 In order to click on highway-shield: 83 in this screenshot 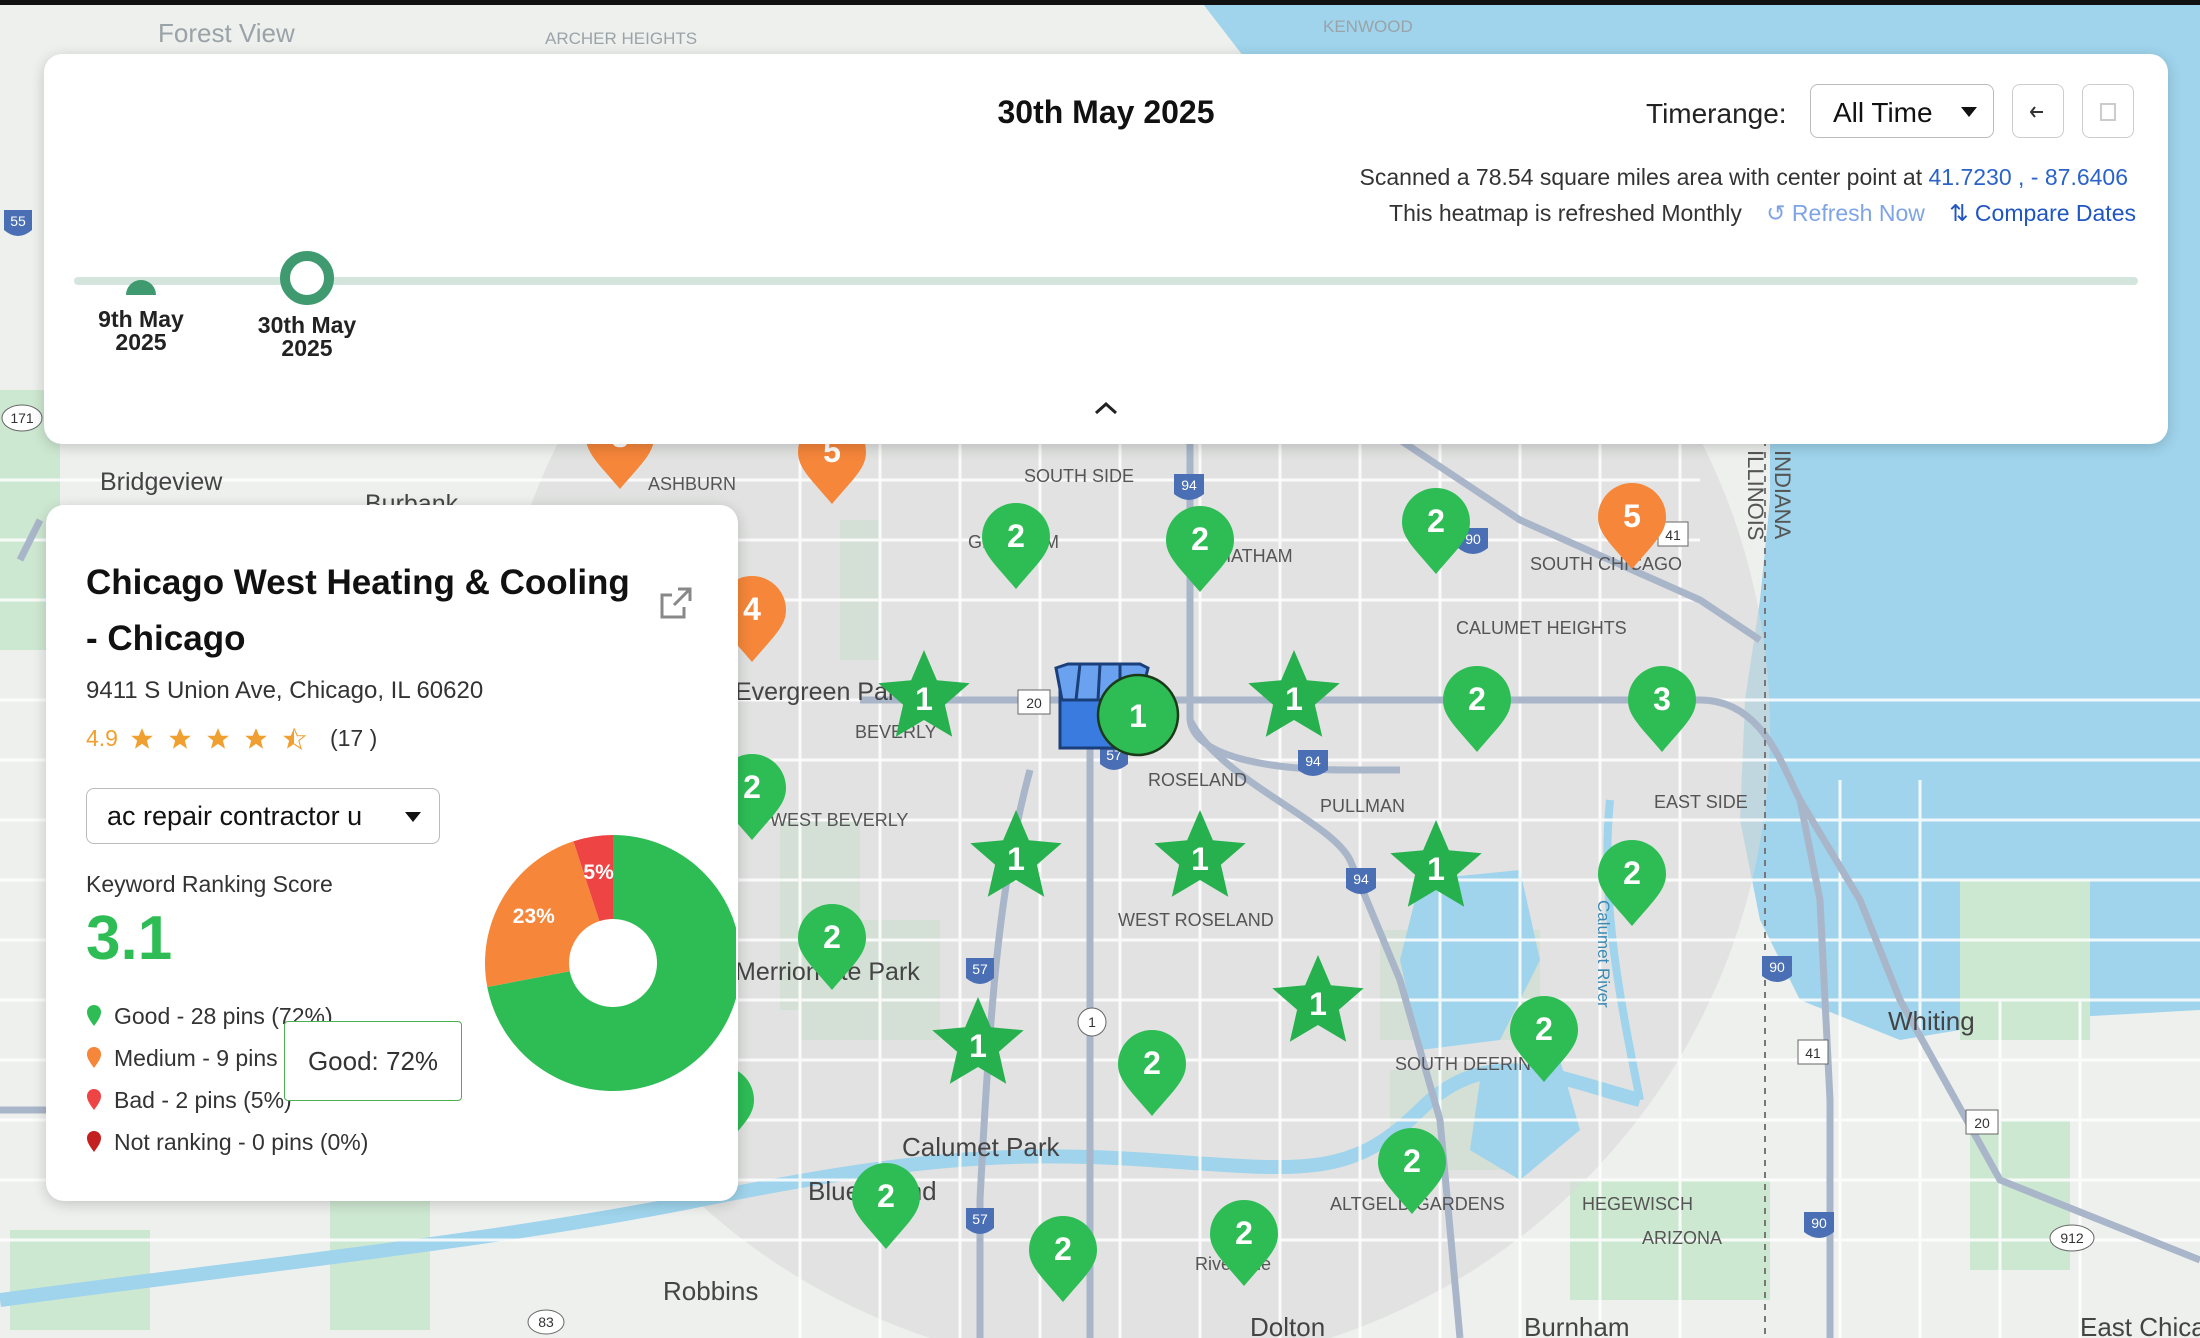, I will do `click(546, 1322)`.